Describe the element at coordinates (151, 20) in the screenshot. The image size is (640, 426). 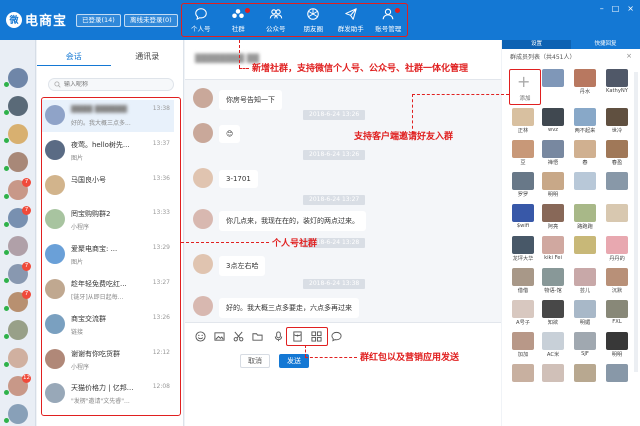
I see `offline-button: 离线未登录(0)` at that location.